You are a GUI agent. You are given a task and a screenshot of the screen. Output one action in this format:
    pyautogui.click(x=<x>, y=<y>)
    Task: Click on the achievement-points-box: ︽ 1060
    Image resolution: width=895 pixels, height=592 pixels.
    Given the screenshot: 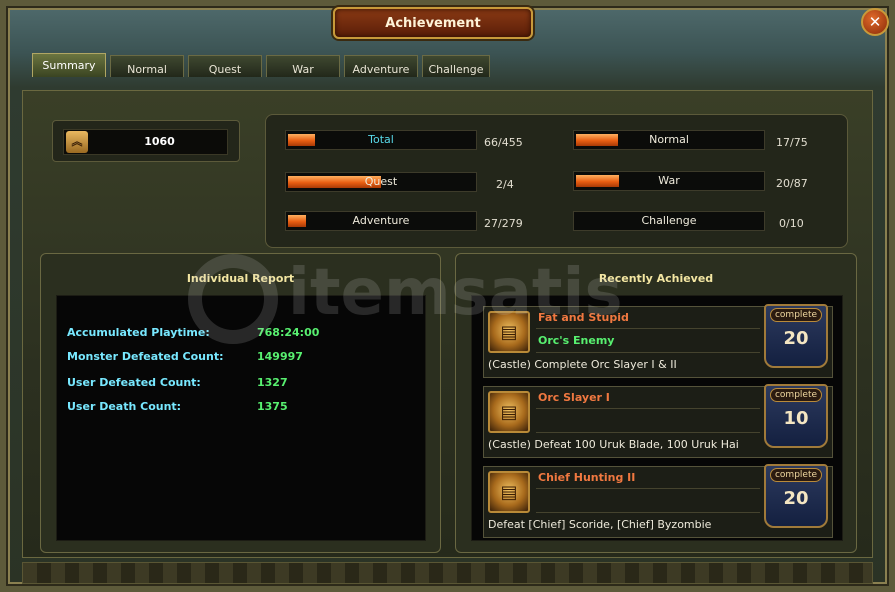 What is the action you would take?
    pyautogui.click(x=146, y=141)
    